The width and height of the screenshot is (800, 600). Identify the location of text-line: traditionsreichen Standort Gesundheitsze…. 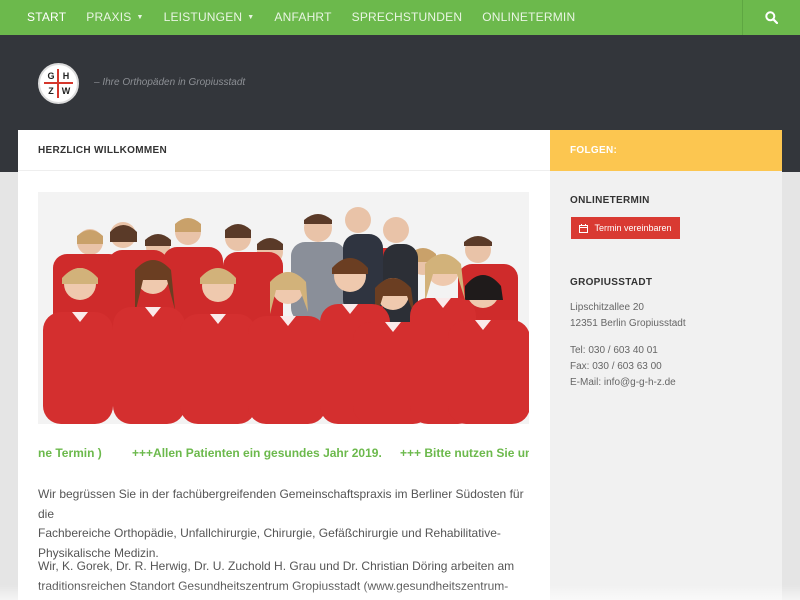
(273, 585).